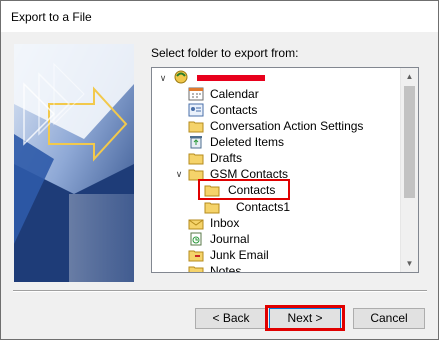  Describe the element at coordinates (196, 142) in the screenshot. I see `recycle-bin-icon` at that location.